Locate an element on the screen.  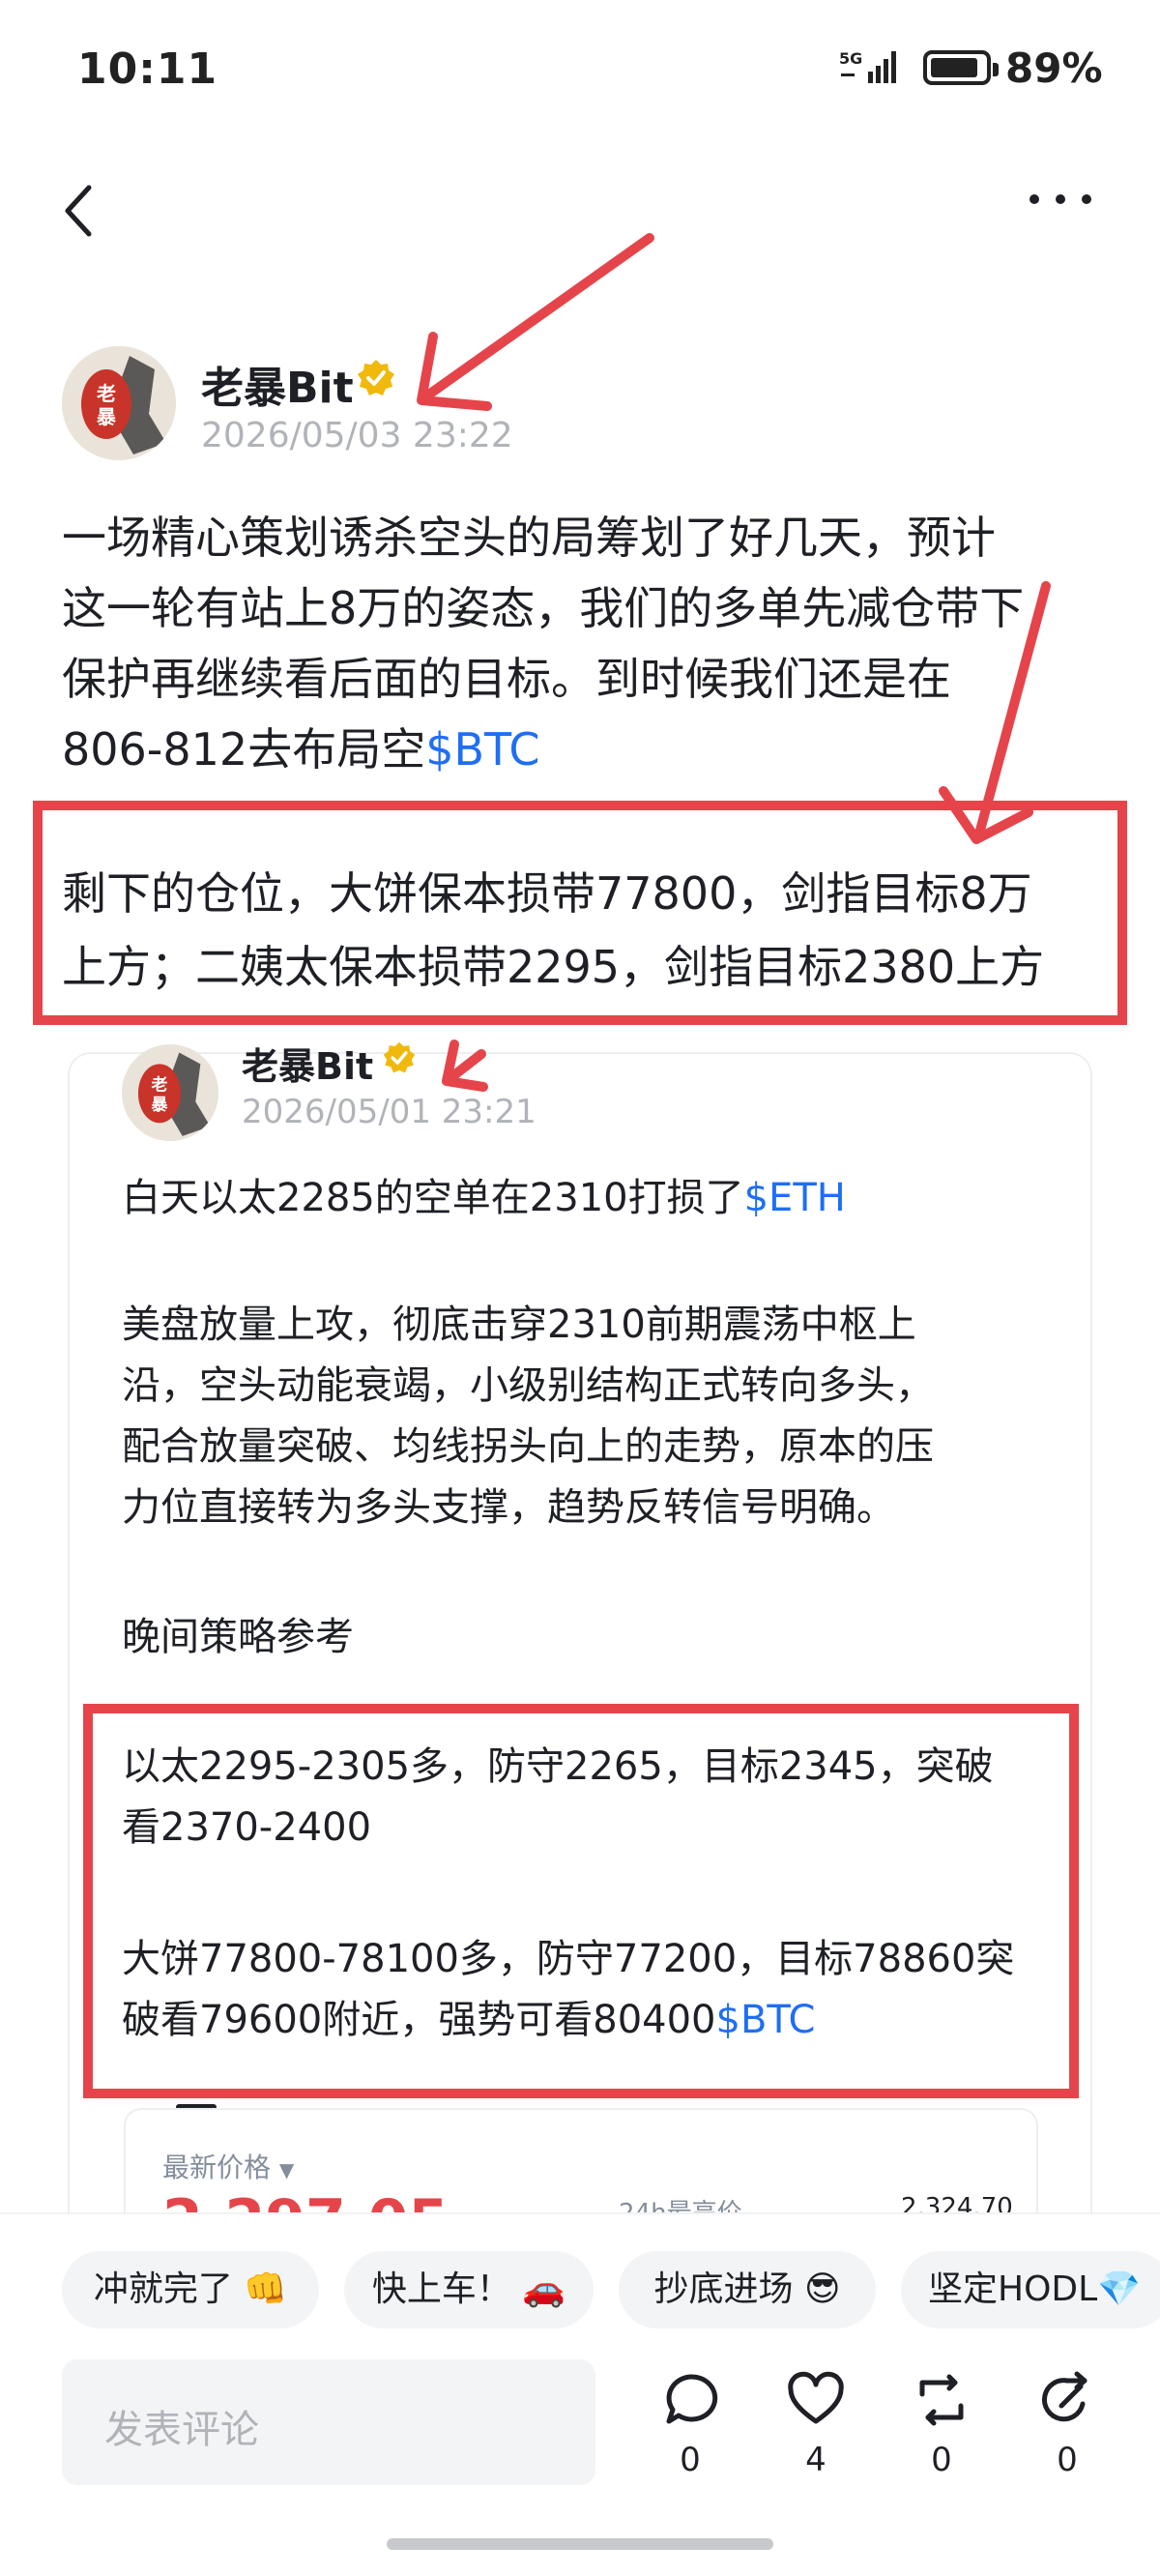
eth-tag-link: $ETH is located at coordinates (795, 1198).